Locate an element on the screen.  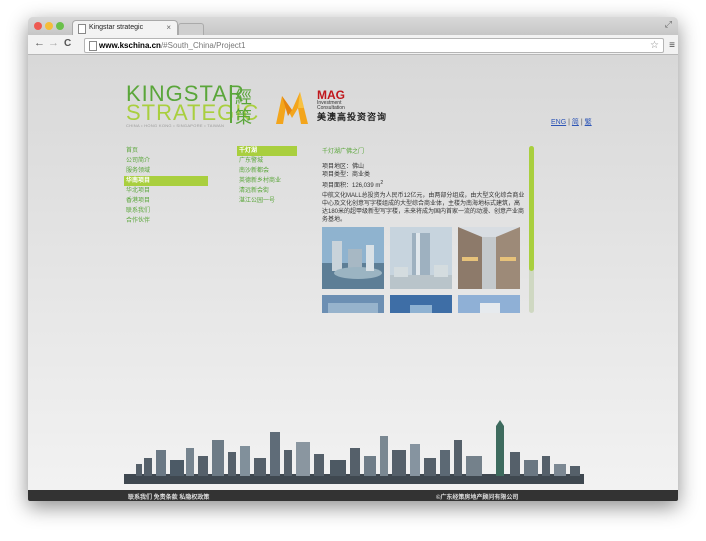
reload-icon: C is located at coordinates (67, 43).